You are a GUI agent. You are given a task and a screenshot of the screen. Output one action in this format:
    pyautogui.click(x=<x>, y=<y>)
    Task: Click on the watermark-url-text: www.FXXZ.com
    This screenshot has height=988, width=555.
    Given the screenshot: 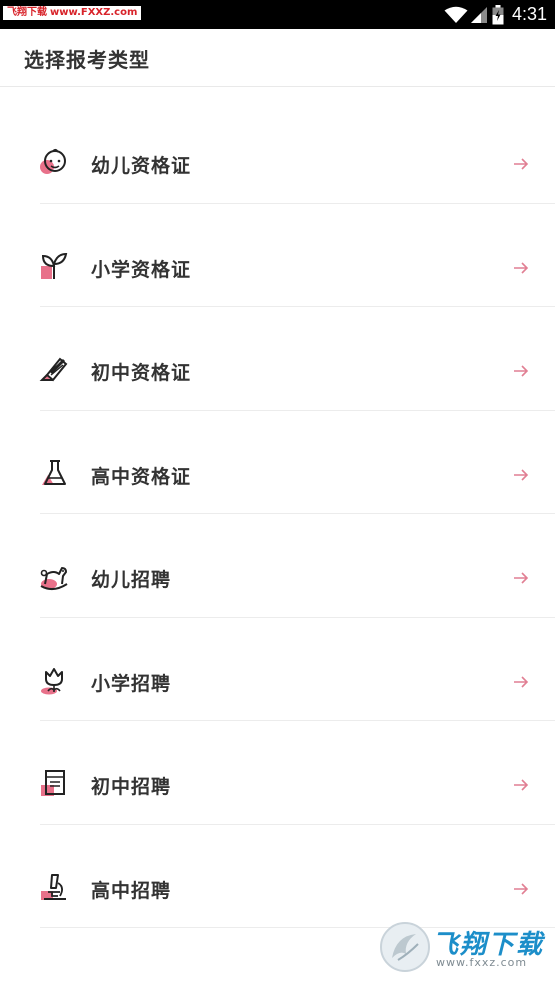 What is the action you would take?
    pyautogui.click(x=94, y=12)
    